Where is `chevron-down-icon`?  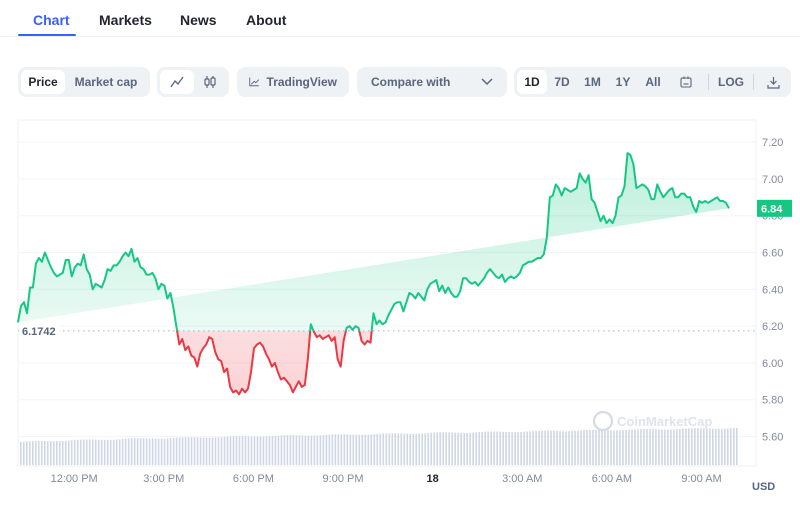 chevron-down-icon is located at coordinates (487, 82).